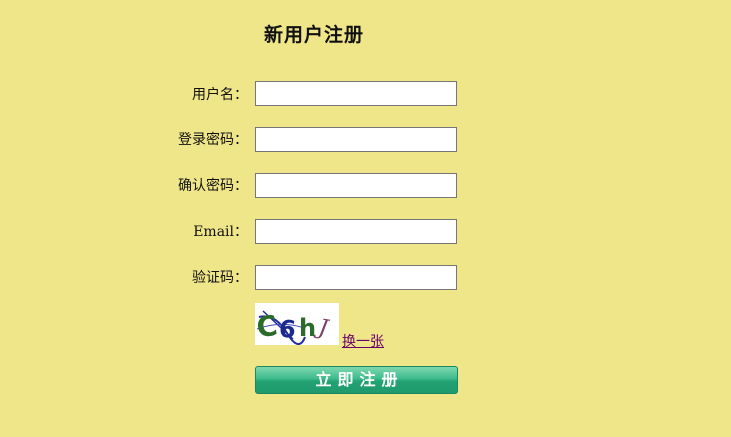  Describe the element at coordinates (220, 232) in the screenshot. I see `email-label: Email：` at that location.